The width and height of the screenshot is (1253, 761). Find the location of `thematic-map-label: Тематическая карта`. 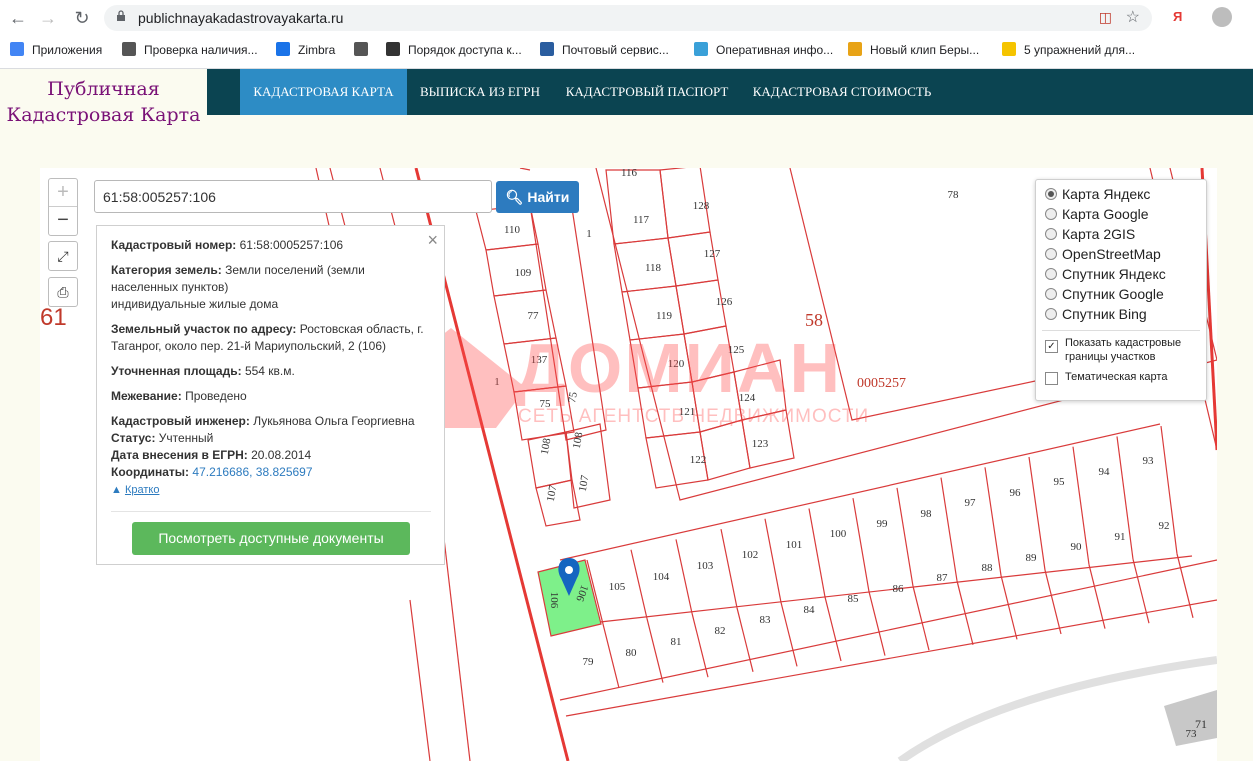

thematic-map-label: Тематическая карта is located at coordinates (1116, 377).